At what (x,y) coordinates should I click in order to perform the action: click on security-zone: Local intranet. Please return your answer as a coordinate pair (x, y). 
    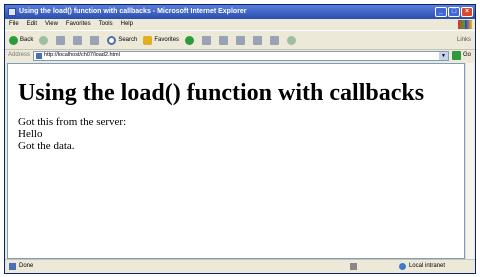
    Looking at the image, I should click on (421, 266).